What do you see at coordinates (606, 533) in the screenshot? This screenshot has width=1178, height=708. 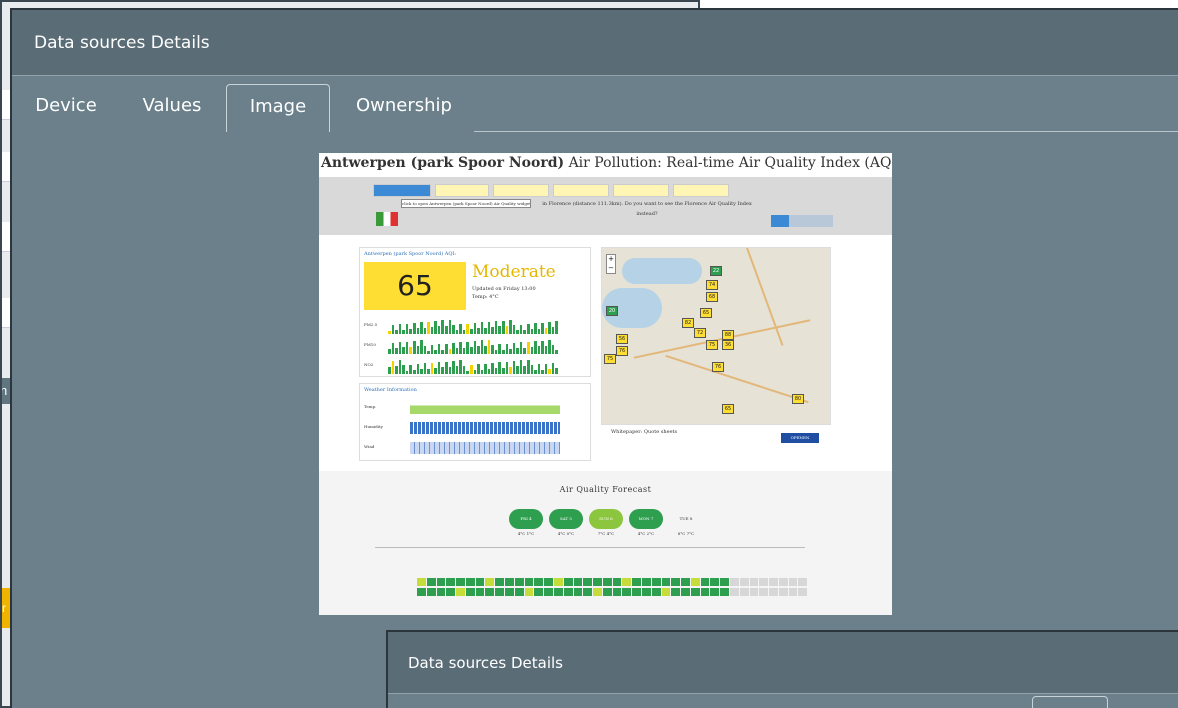 I see `forecast-temps: 7°C 4°C` at bounding box center [606, 533].